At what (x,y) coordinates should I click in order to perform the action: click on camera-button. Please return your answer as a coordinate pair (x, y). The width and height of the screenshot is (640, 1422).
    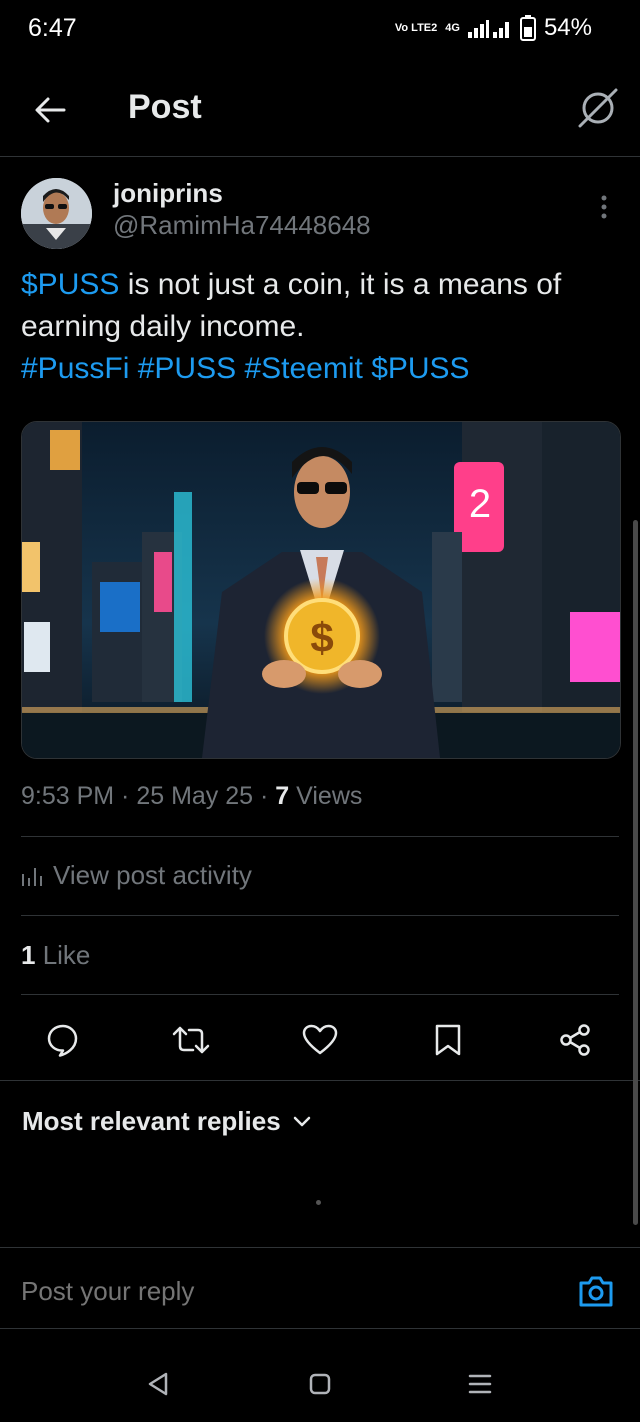
    Looking at the image, I should click on (596, 1291).